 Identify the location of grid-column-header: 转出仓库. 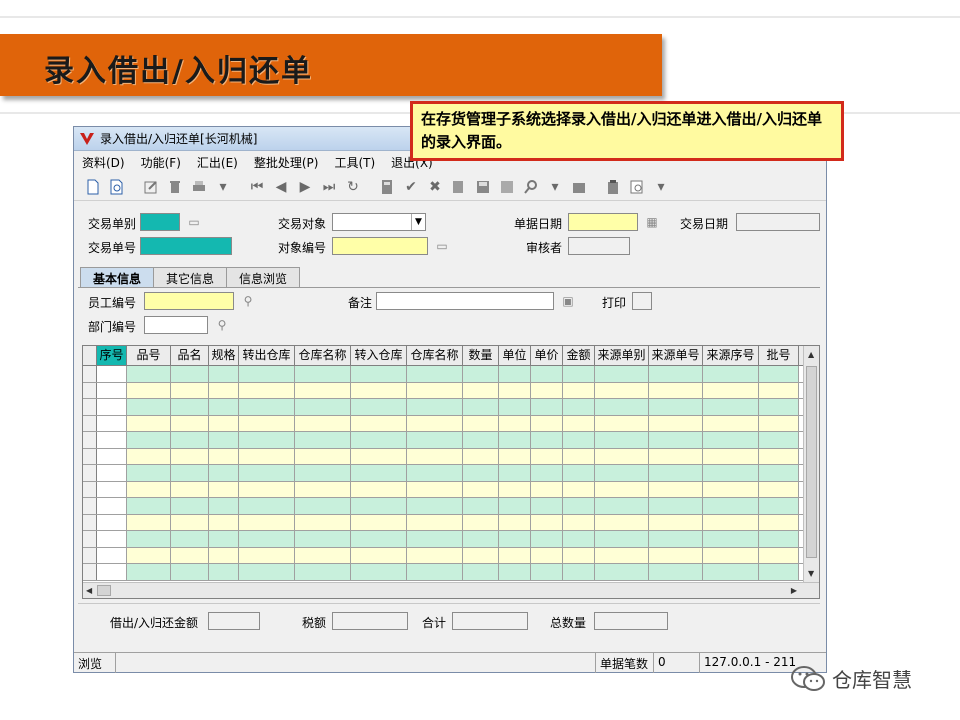
(267, 355).